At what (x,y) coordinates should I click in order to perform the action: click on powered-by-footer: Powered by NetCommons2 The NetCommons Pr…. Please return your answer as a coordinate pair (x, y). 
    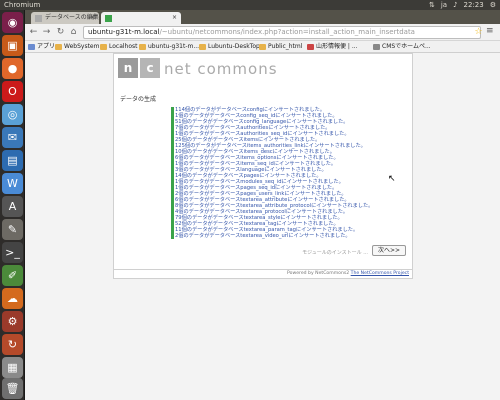
    Looking at the image, I should click on (263, 274).